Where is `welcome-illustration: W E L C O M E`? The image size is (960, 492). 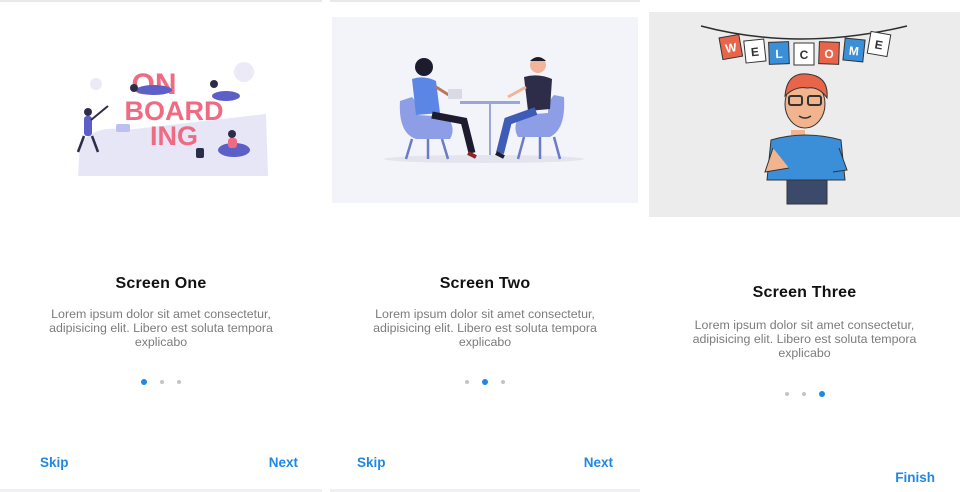
welcome-illustration: W E L C O M E is located at coordinates (804, 114).